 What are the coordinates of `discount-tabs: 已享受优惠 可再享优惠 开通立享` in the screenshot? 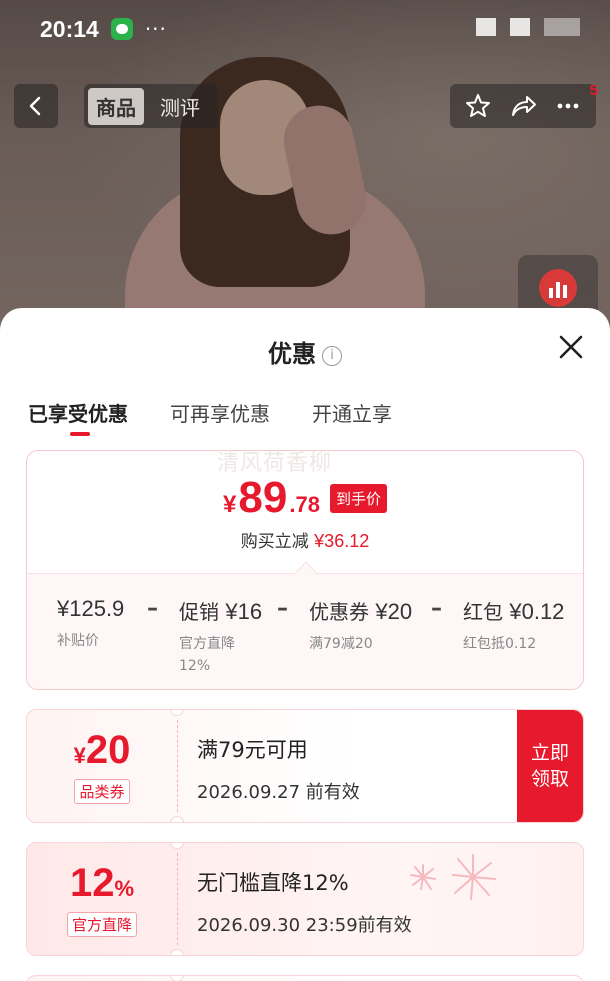 It's located at (210, 417).